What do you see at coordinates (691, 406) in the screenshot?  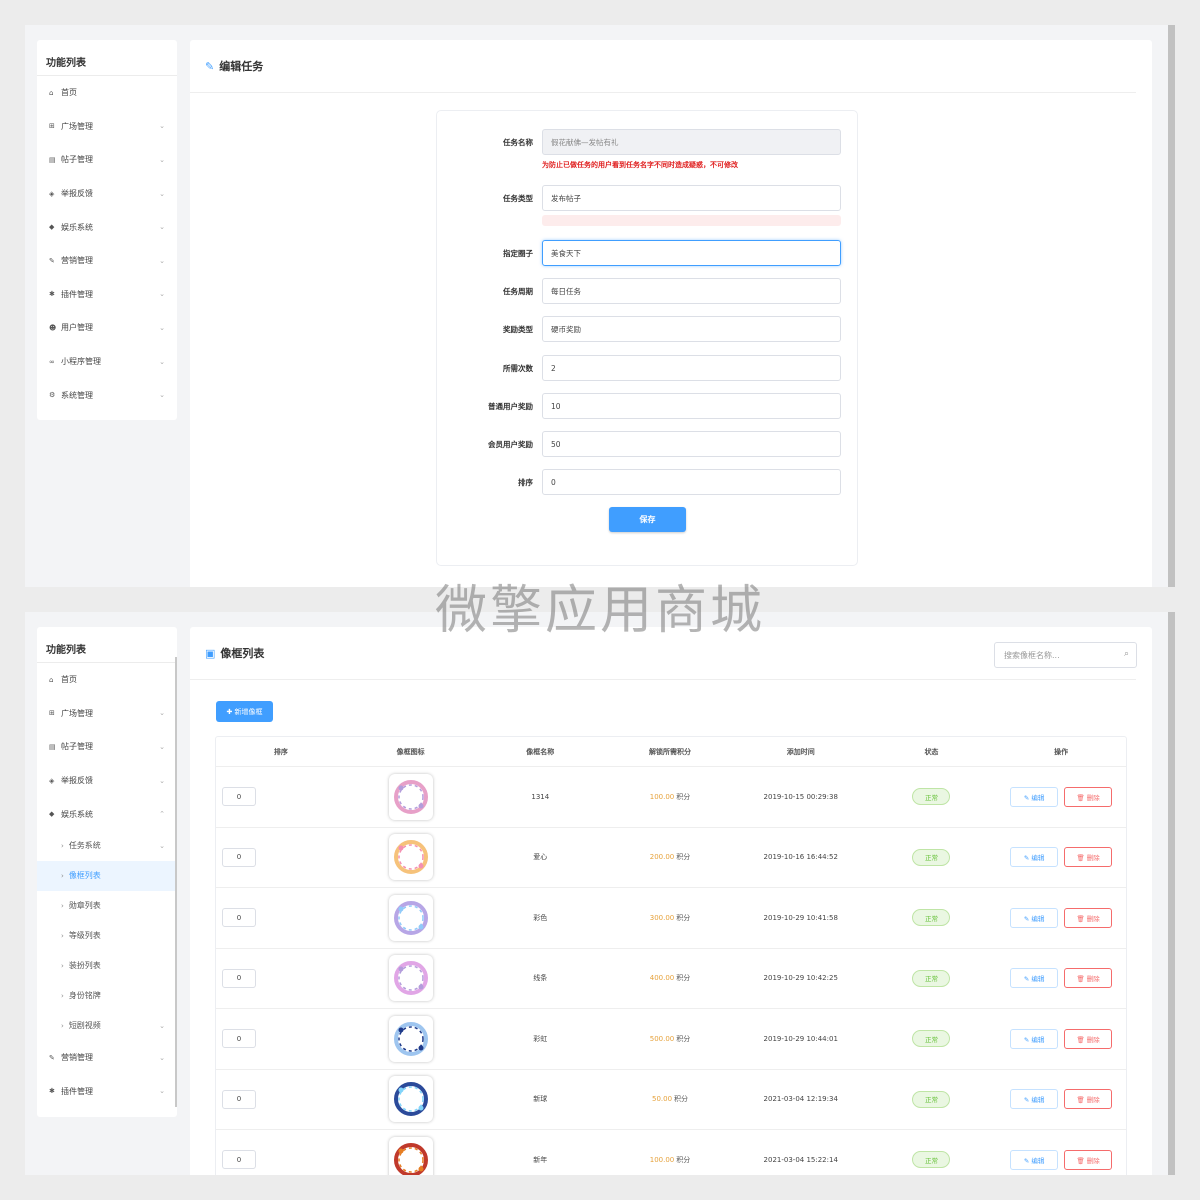 I see `normal-reward-input: 10` at bounding box center [691, 406].